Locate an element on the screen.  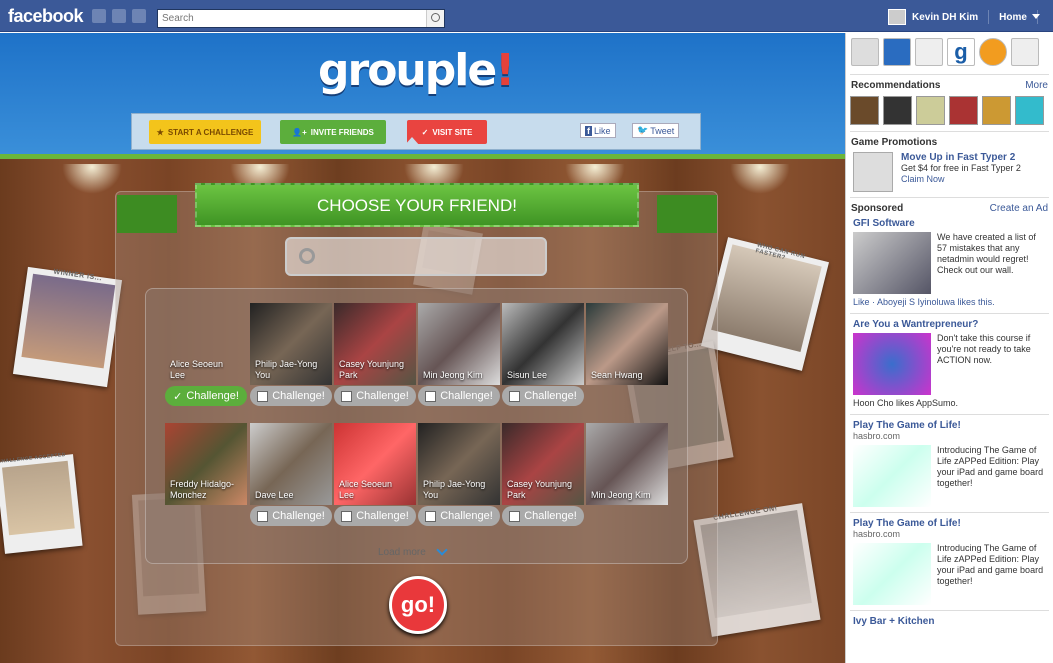
cards-app-icon is located at coordinates (1025, 52).